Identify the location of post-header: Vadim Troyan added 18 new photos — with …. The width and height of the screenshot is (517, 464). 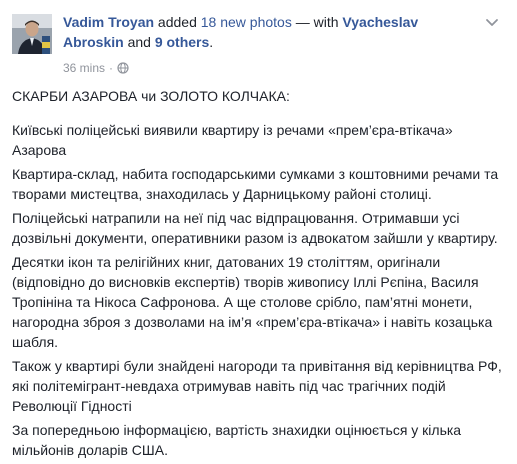
(263, 32).